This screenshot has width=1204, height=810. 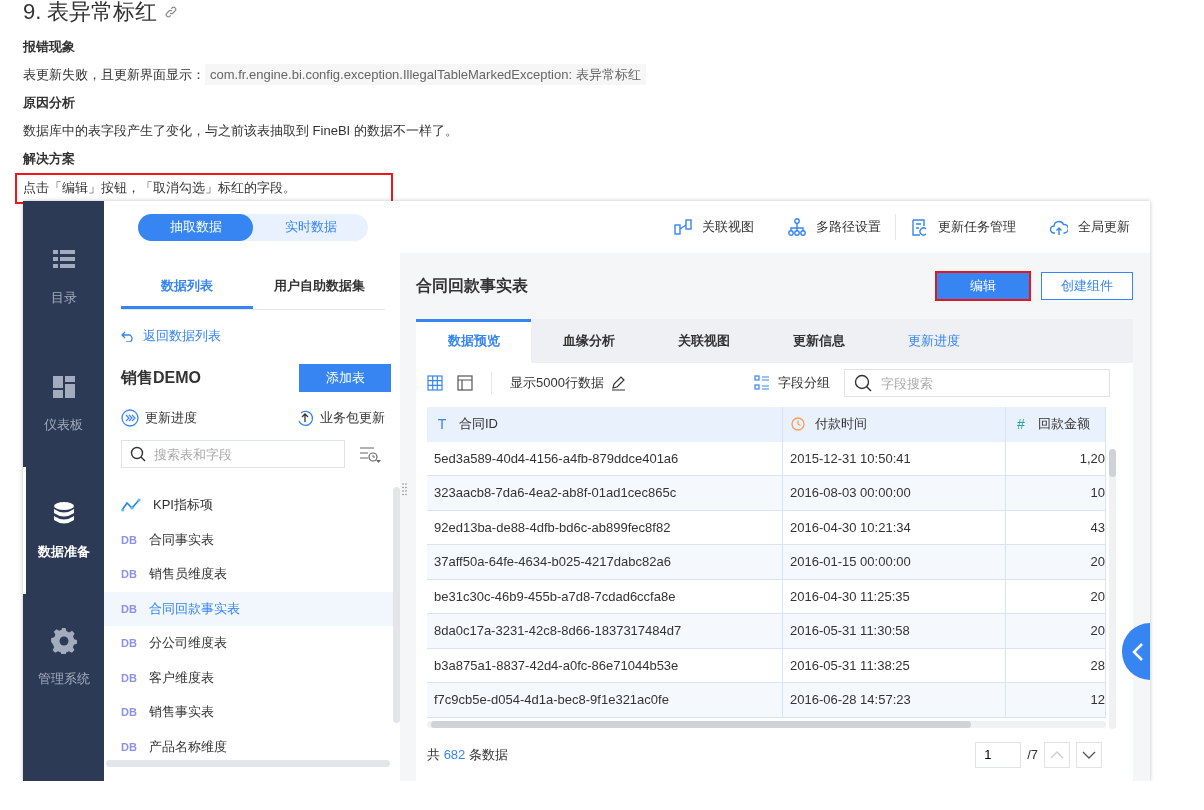 What do you see at coordinates (171, 12) in the screenshot?
I see `link-icon` at bounding box center [171, 12].